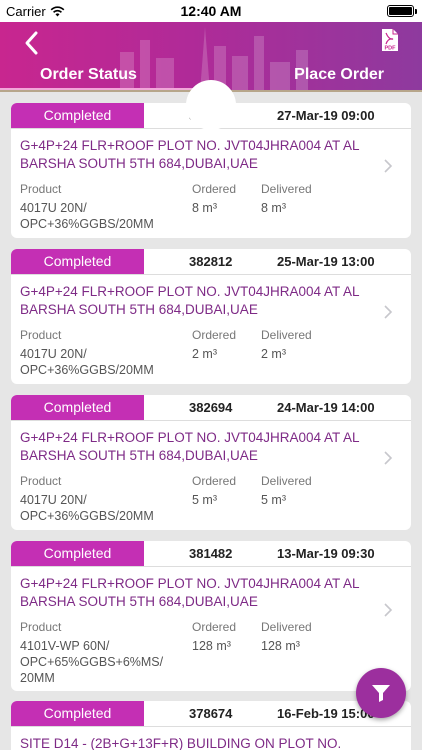  What do you see at coordinates (339, 75) in the screenshot?
I see `tab-place-order: Place Order` at bounding box center [339, 75].